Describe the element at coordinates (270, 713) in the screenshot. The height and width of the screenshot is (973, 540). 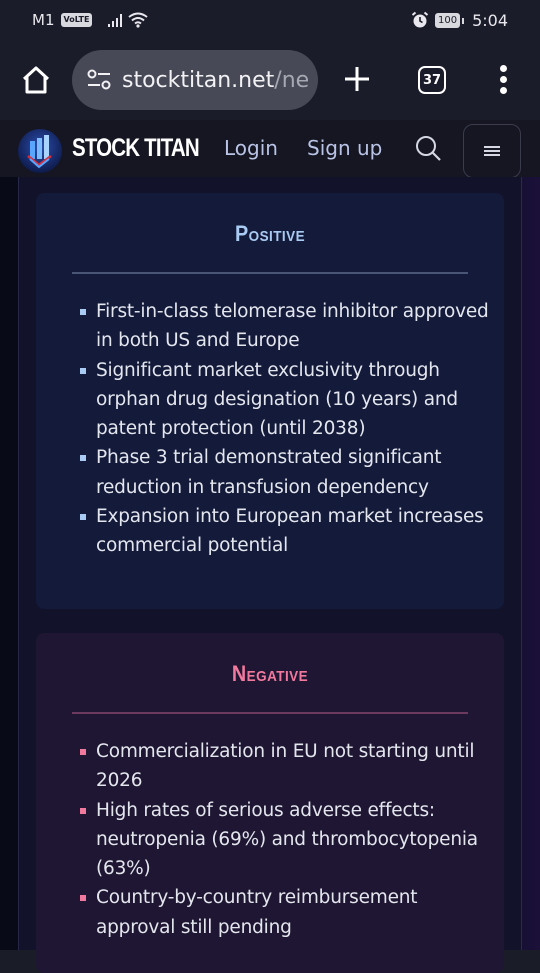
I see `negative-divider` at that location.